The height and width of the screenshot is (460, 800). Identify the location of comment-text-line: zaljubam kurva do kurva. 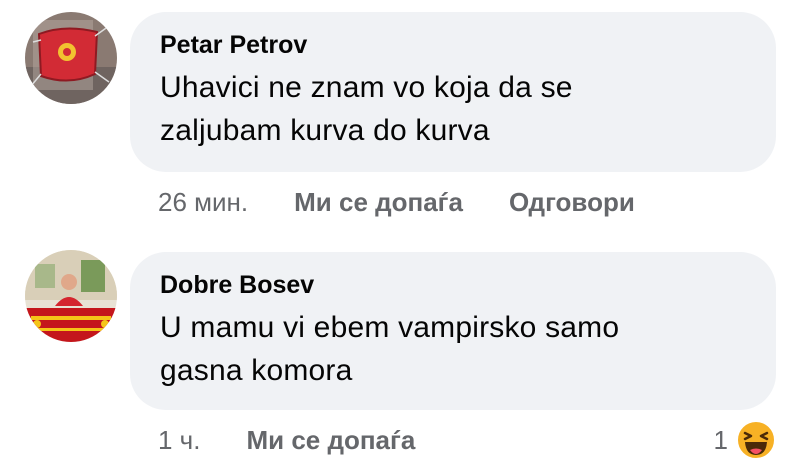
(325, 130).